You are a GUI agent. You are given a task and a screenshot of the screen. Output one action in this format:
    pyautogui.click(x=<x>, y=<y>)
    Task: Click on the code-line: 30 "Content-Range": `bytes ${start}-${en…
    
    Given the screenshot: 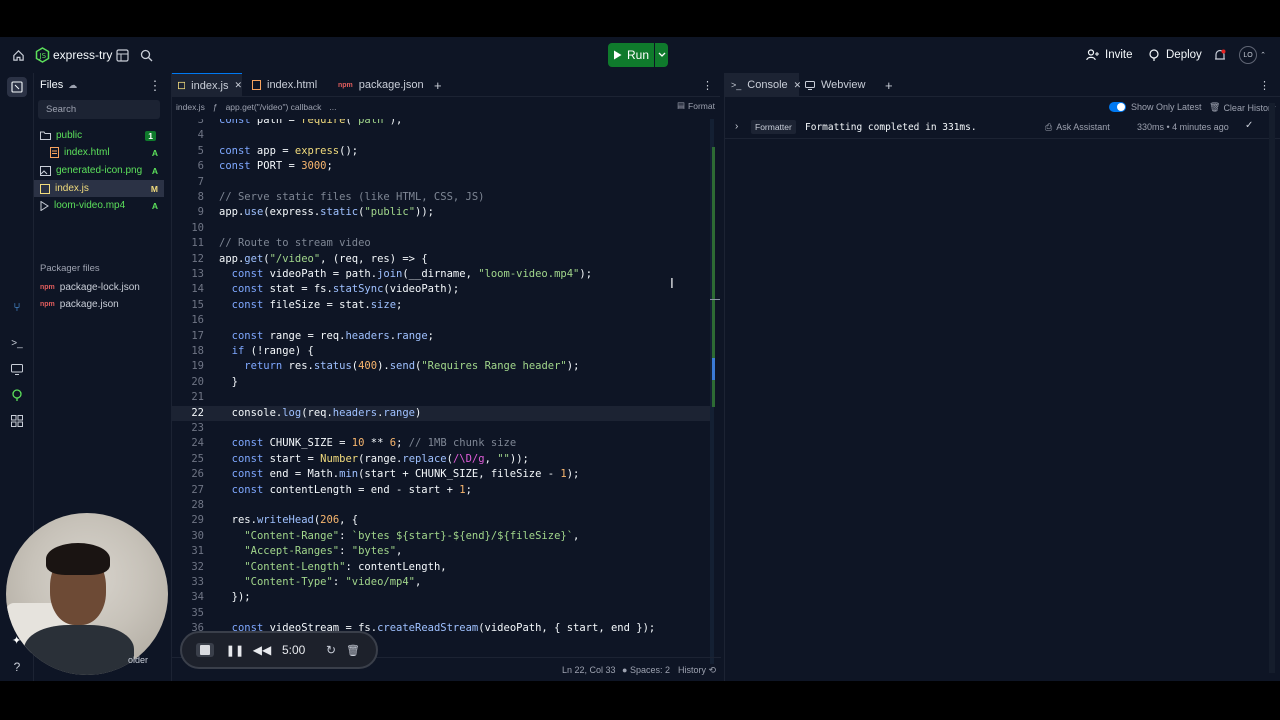 What is the action you would take?
    pyautogui.click(x=442, y=536)
    